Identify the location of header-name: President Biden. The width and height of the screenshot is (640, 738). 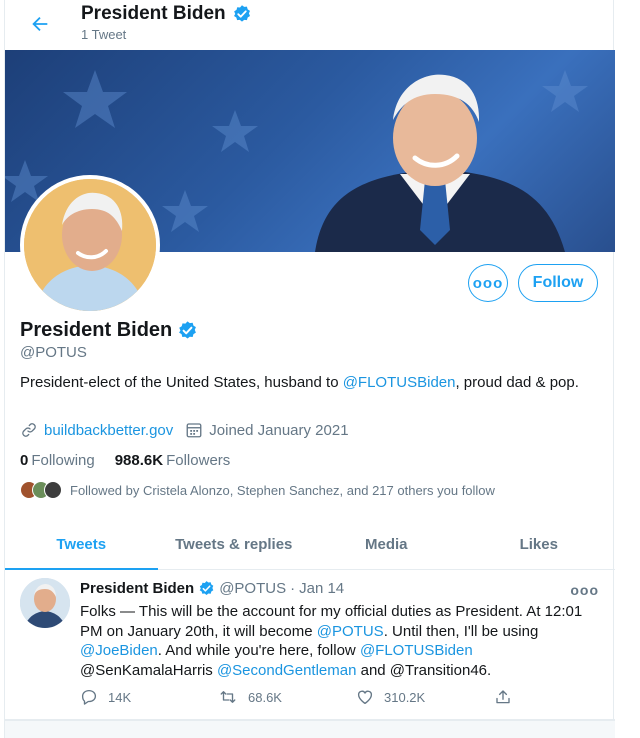
(153, 13).